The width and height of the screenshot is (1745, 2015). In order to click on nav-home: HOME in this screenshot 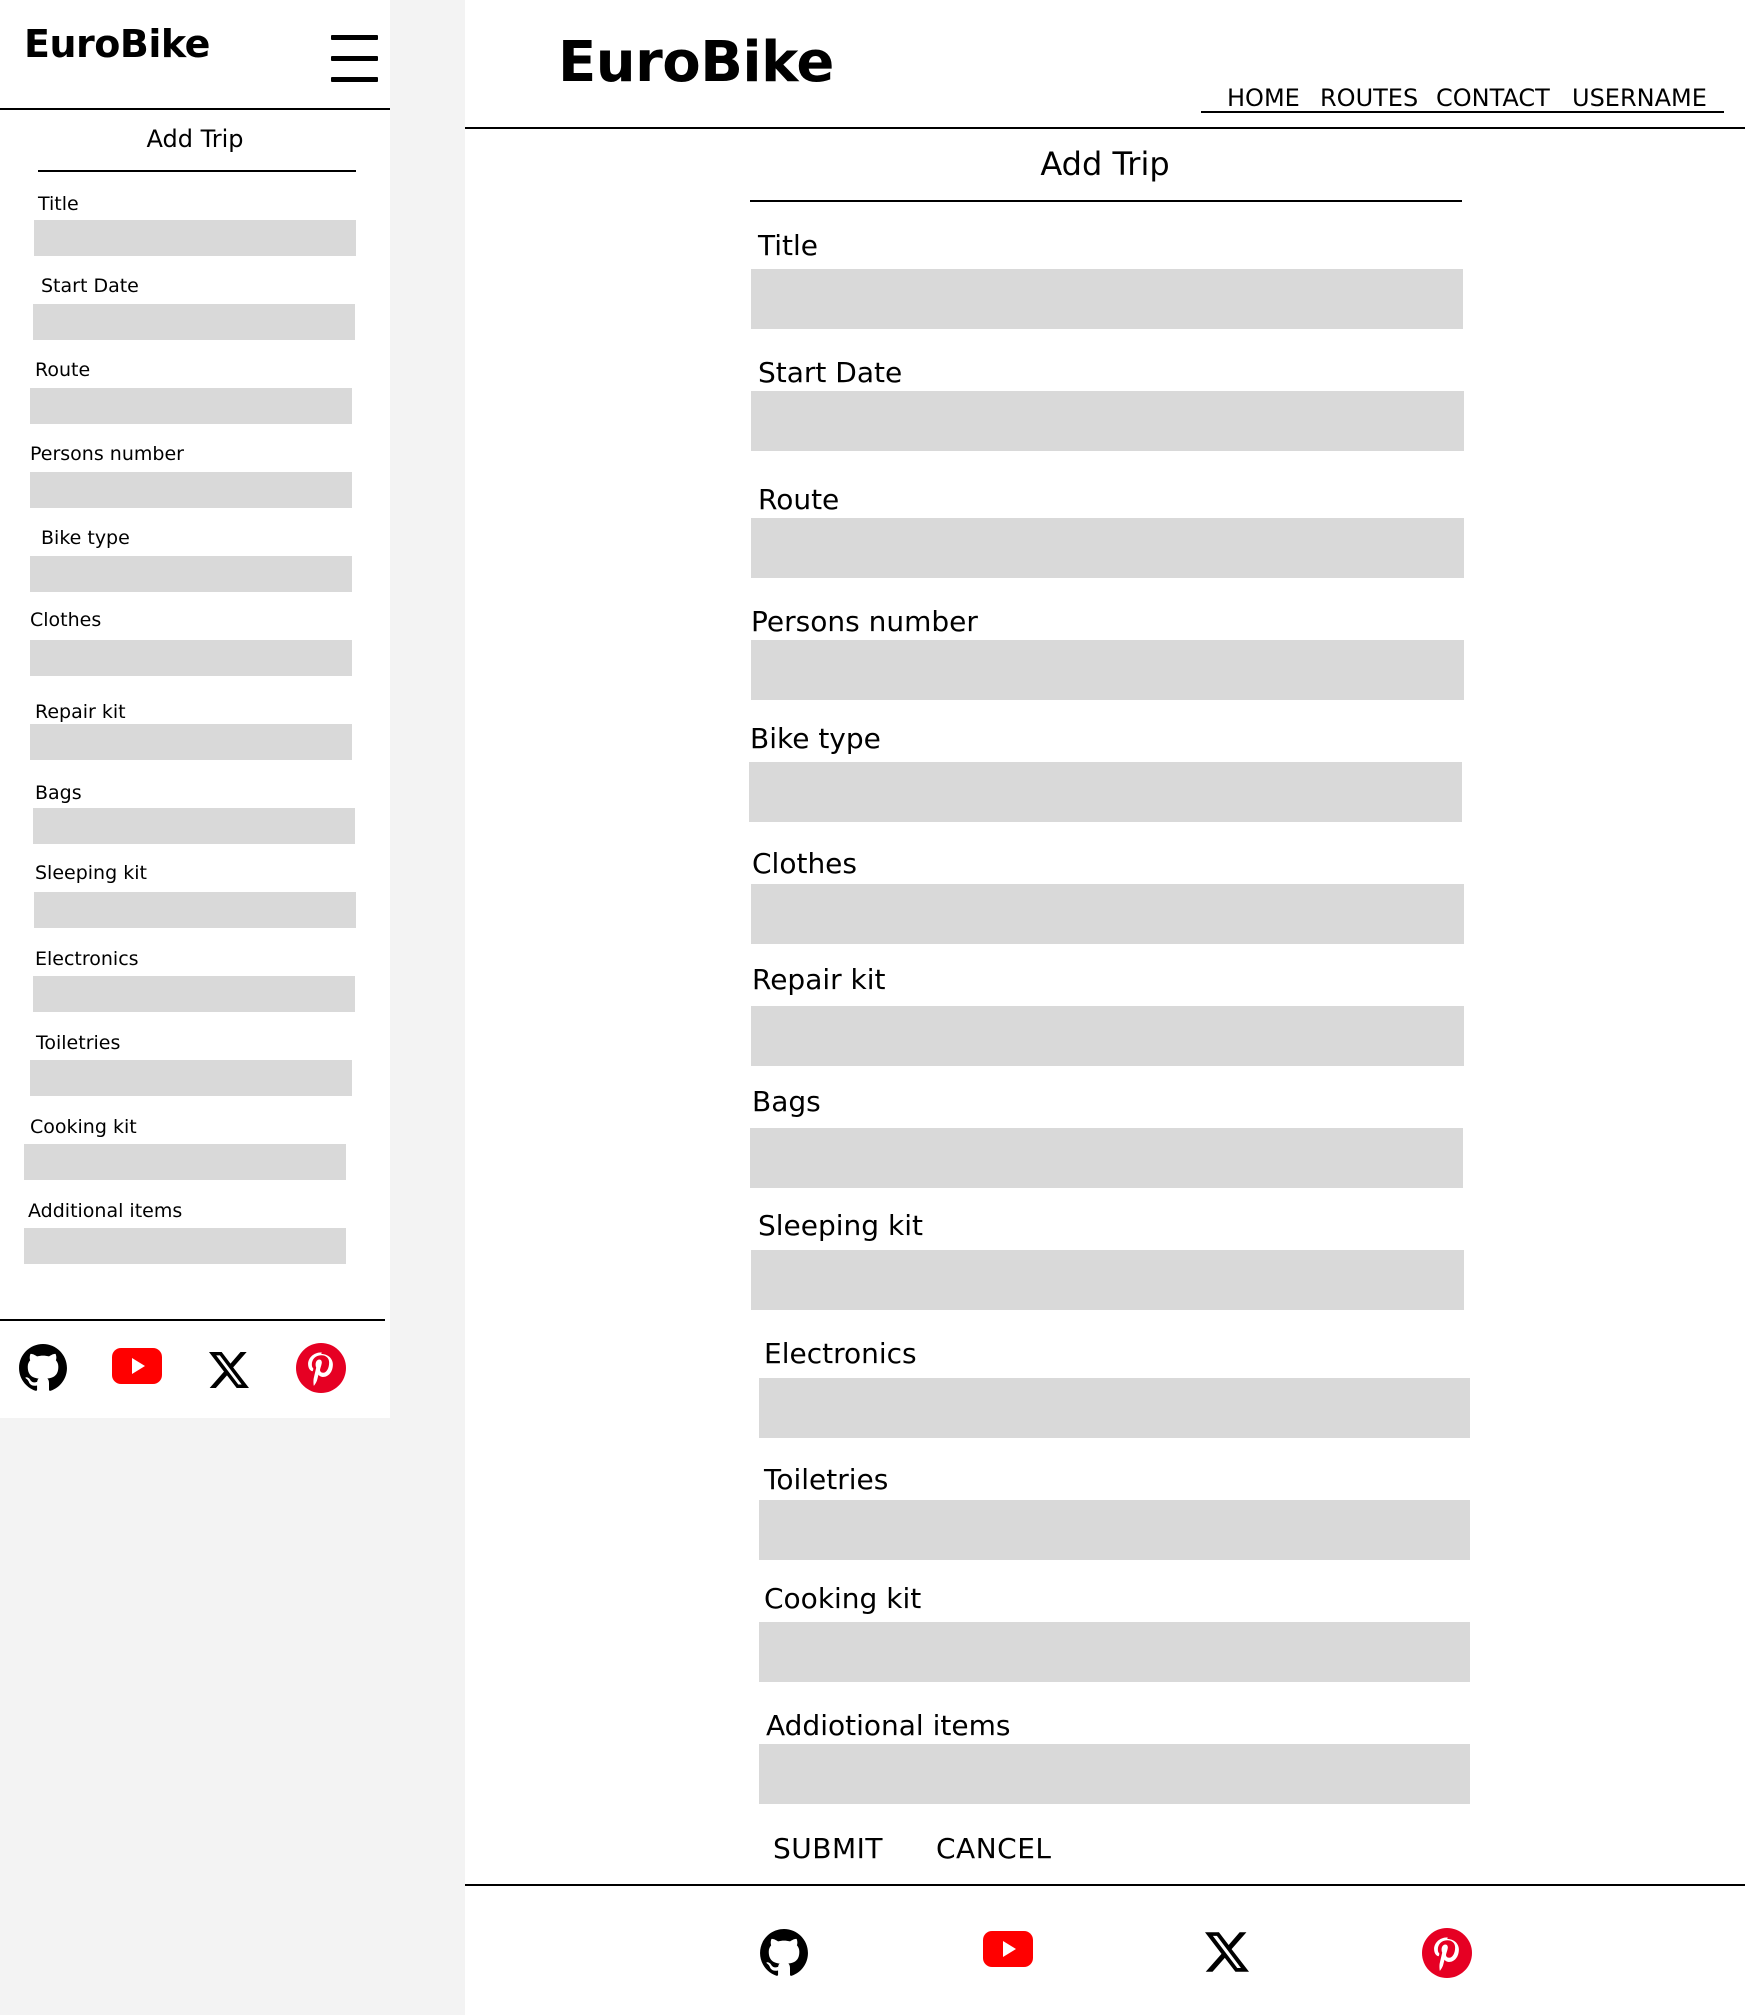, I will do `click(1263, 98)`.